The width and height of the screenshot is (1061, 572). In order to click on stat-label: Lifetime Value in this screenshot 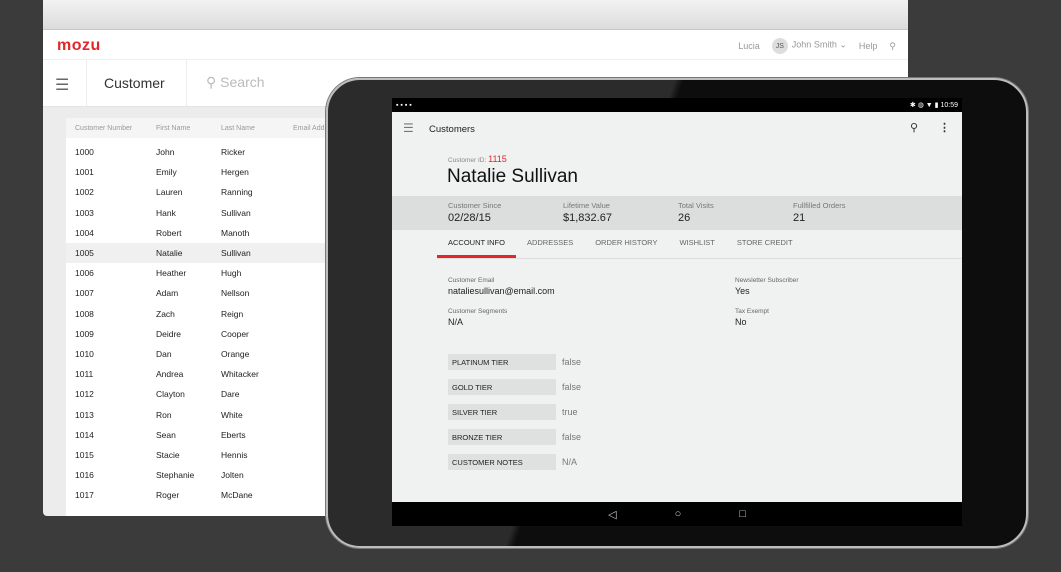, I will do `click(586, 205)`.